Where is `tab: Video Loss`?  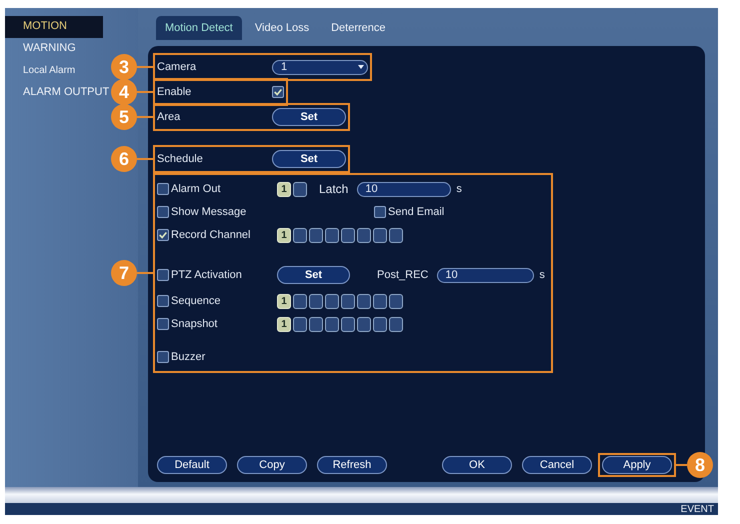 tab: Video Loss is located at coordinates (282, 28).